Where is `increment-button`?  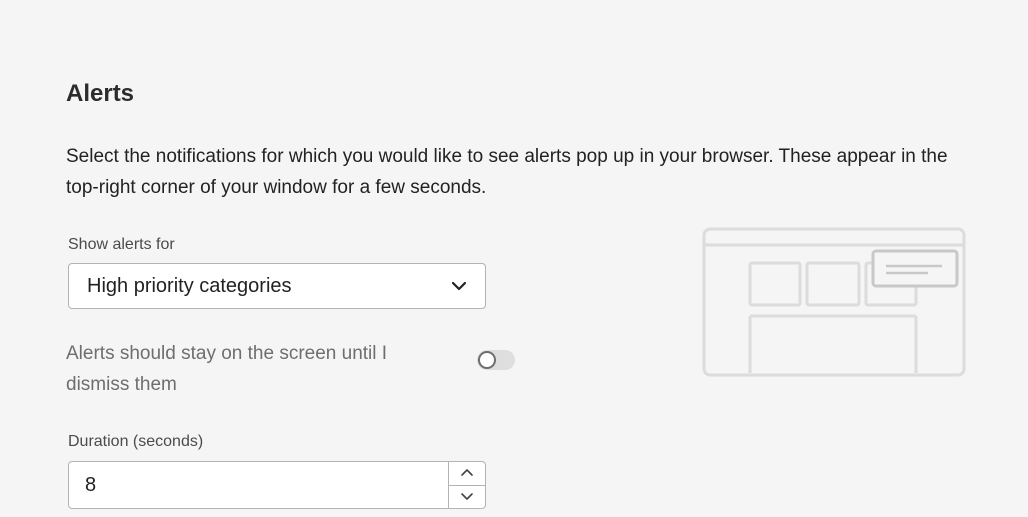 increment-button is located at coordinates (467, 473).